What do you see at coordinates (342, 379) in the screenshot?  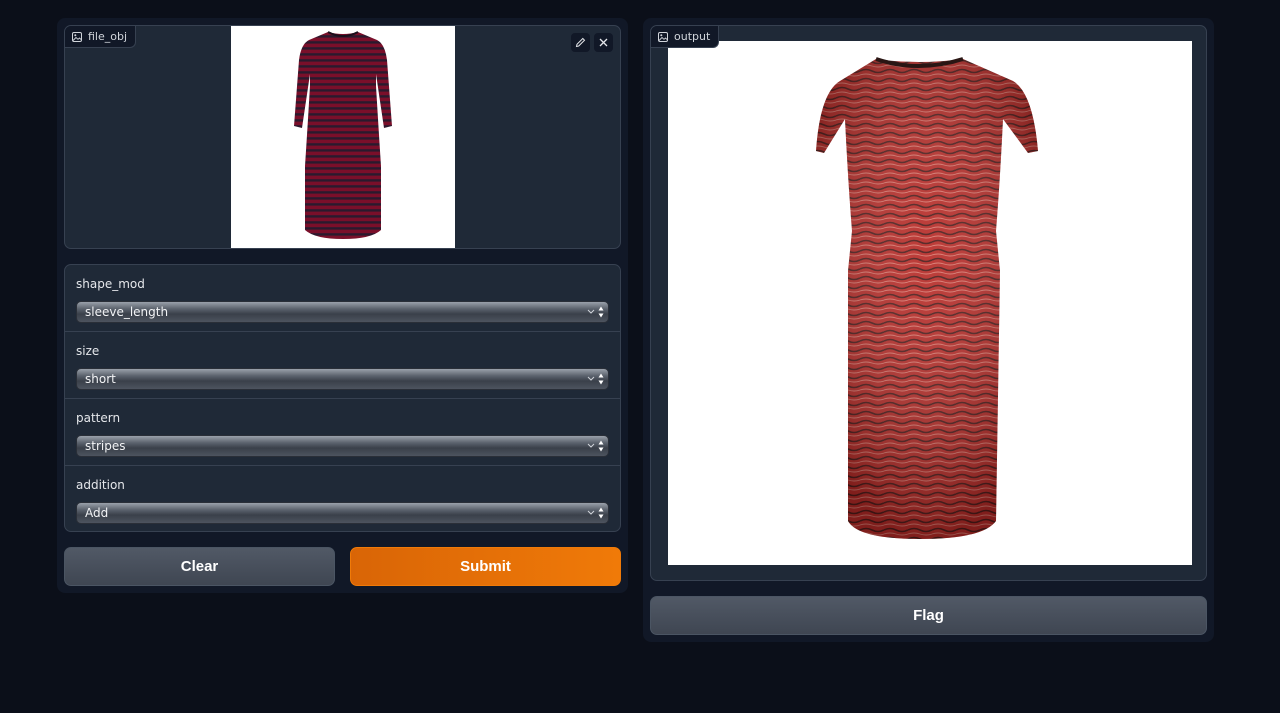 I see `size-select: short` at bounding box center [342, 379].